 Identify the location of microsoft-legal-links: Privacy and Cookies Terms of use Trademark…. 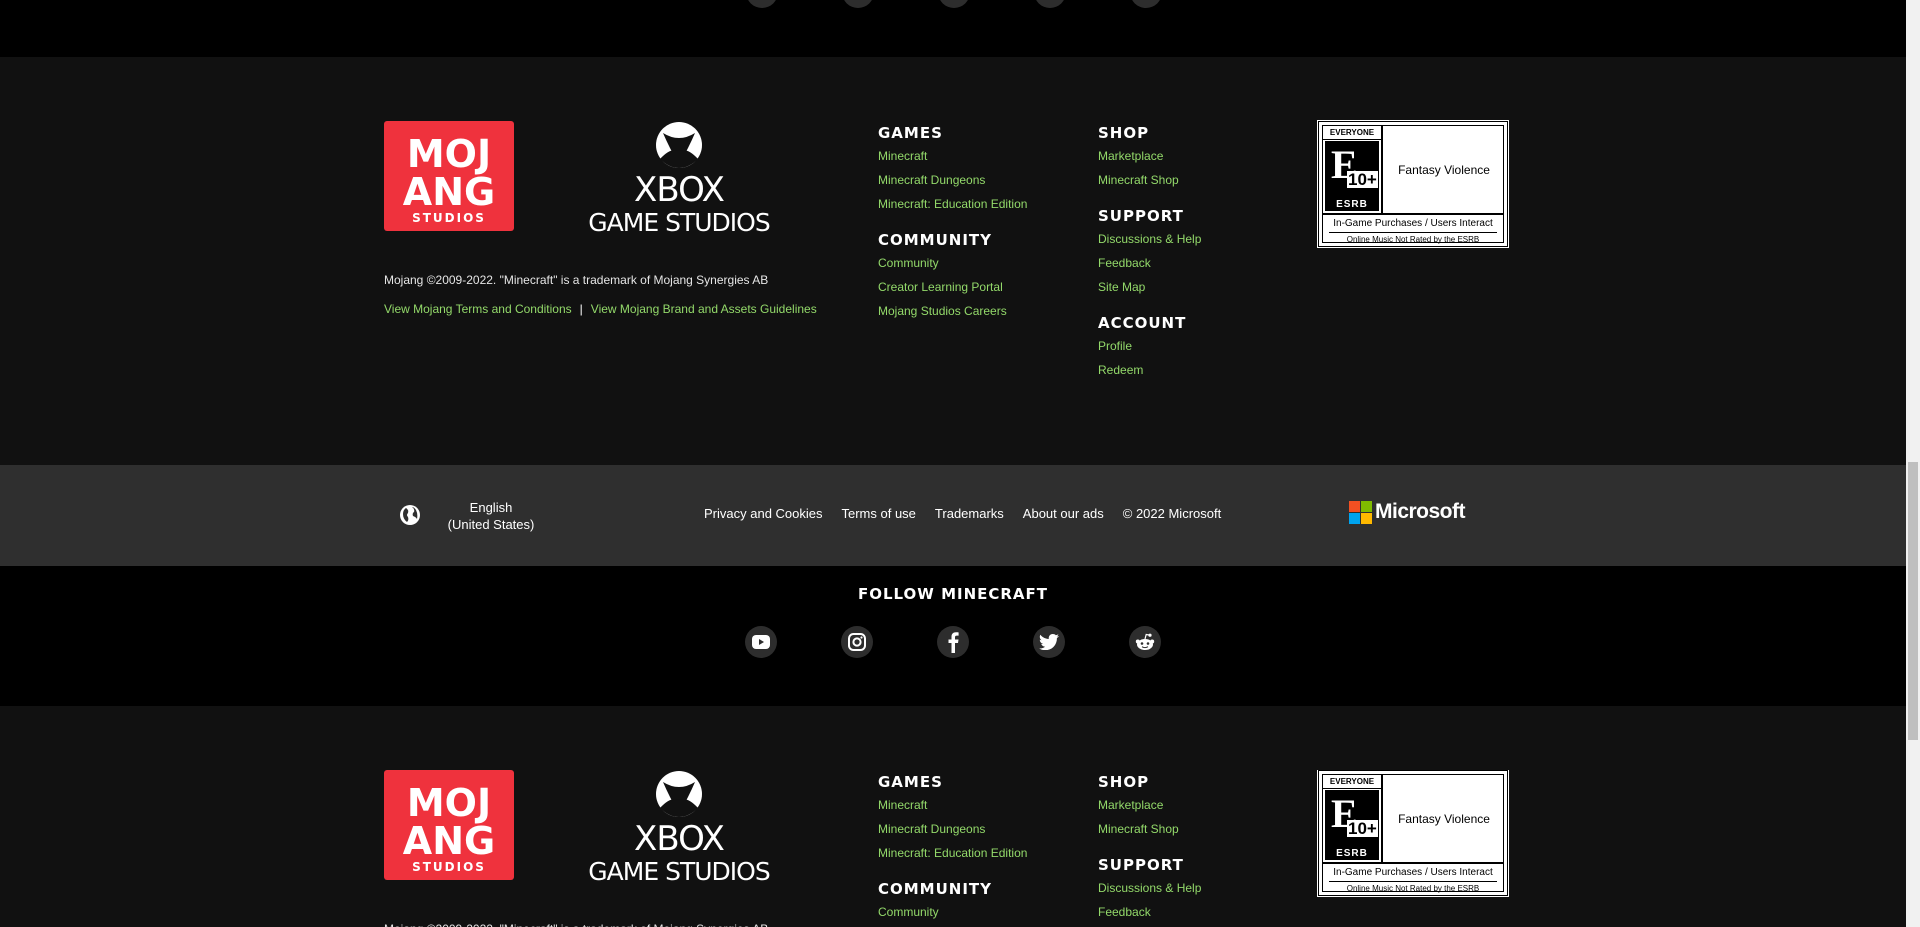
(972, 513).